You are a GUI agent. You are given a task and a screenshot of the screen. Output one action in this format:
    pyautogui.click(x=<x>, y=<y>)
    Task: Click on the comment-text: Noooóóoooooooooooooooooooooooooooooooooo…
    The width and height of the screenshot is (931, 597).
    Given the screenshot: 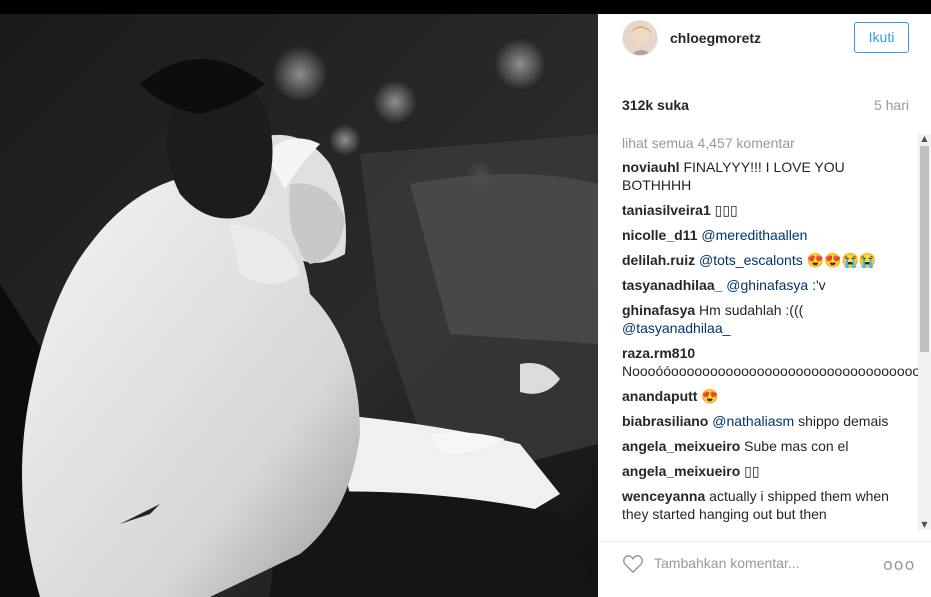 What is the action you would take?
    pyautogui.click(x=771, y=371)
    